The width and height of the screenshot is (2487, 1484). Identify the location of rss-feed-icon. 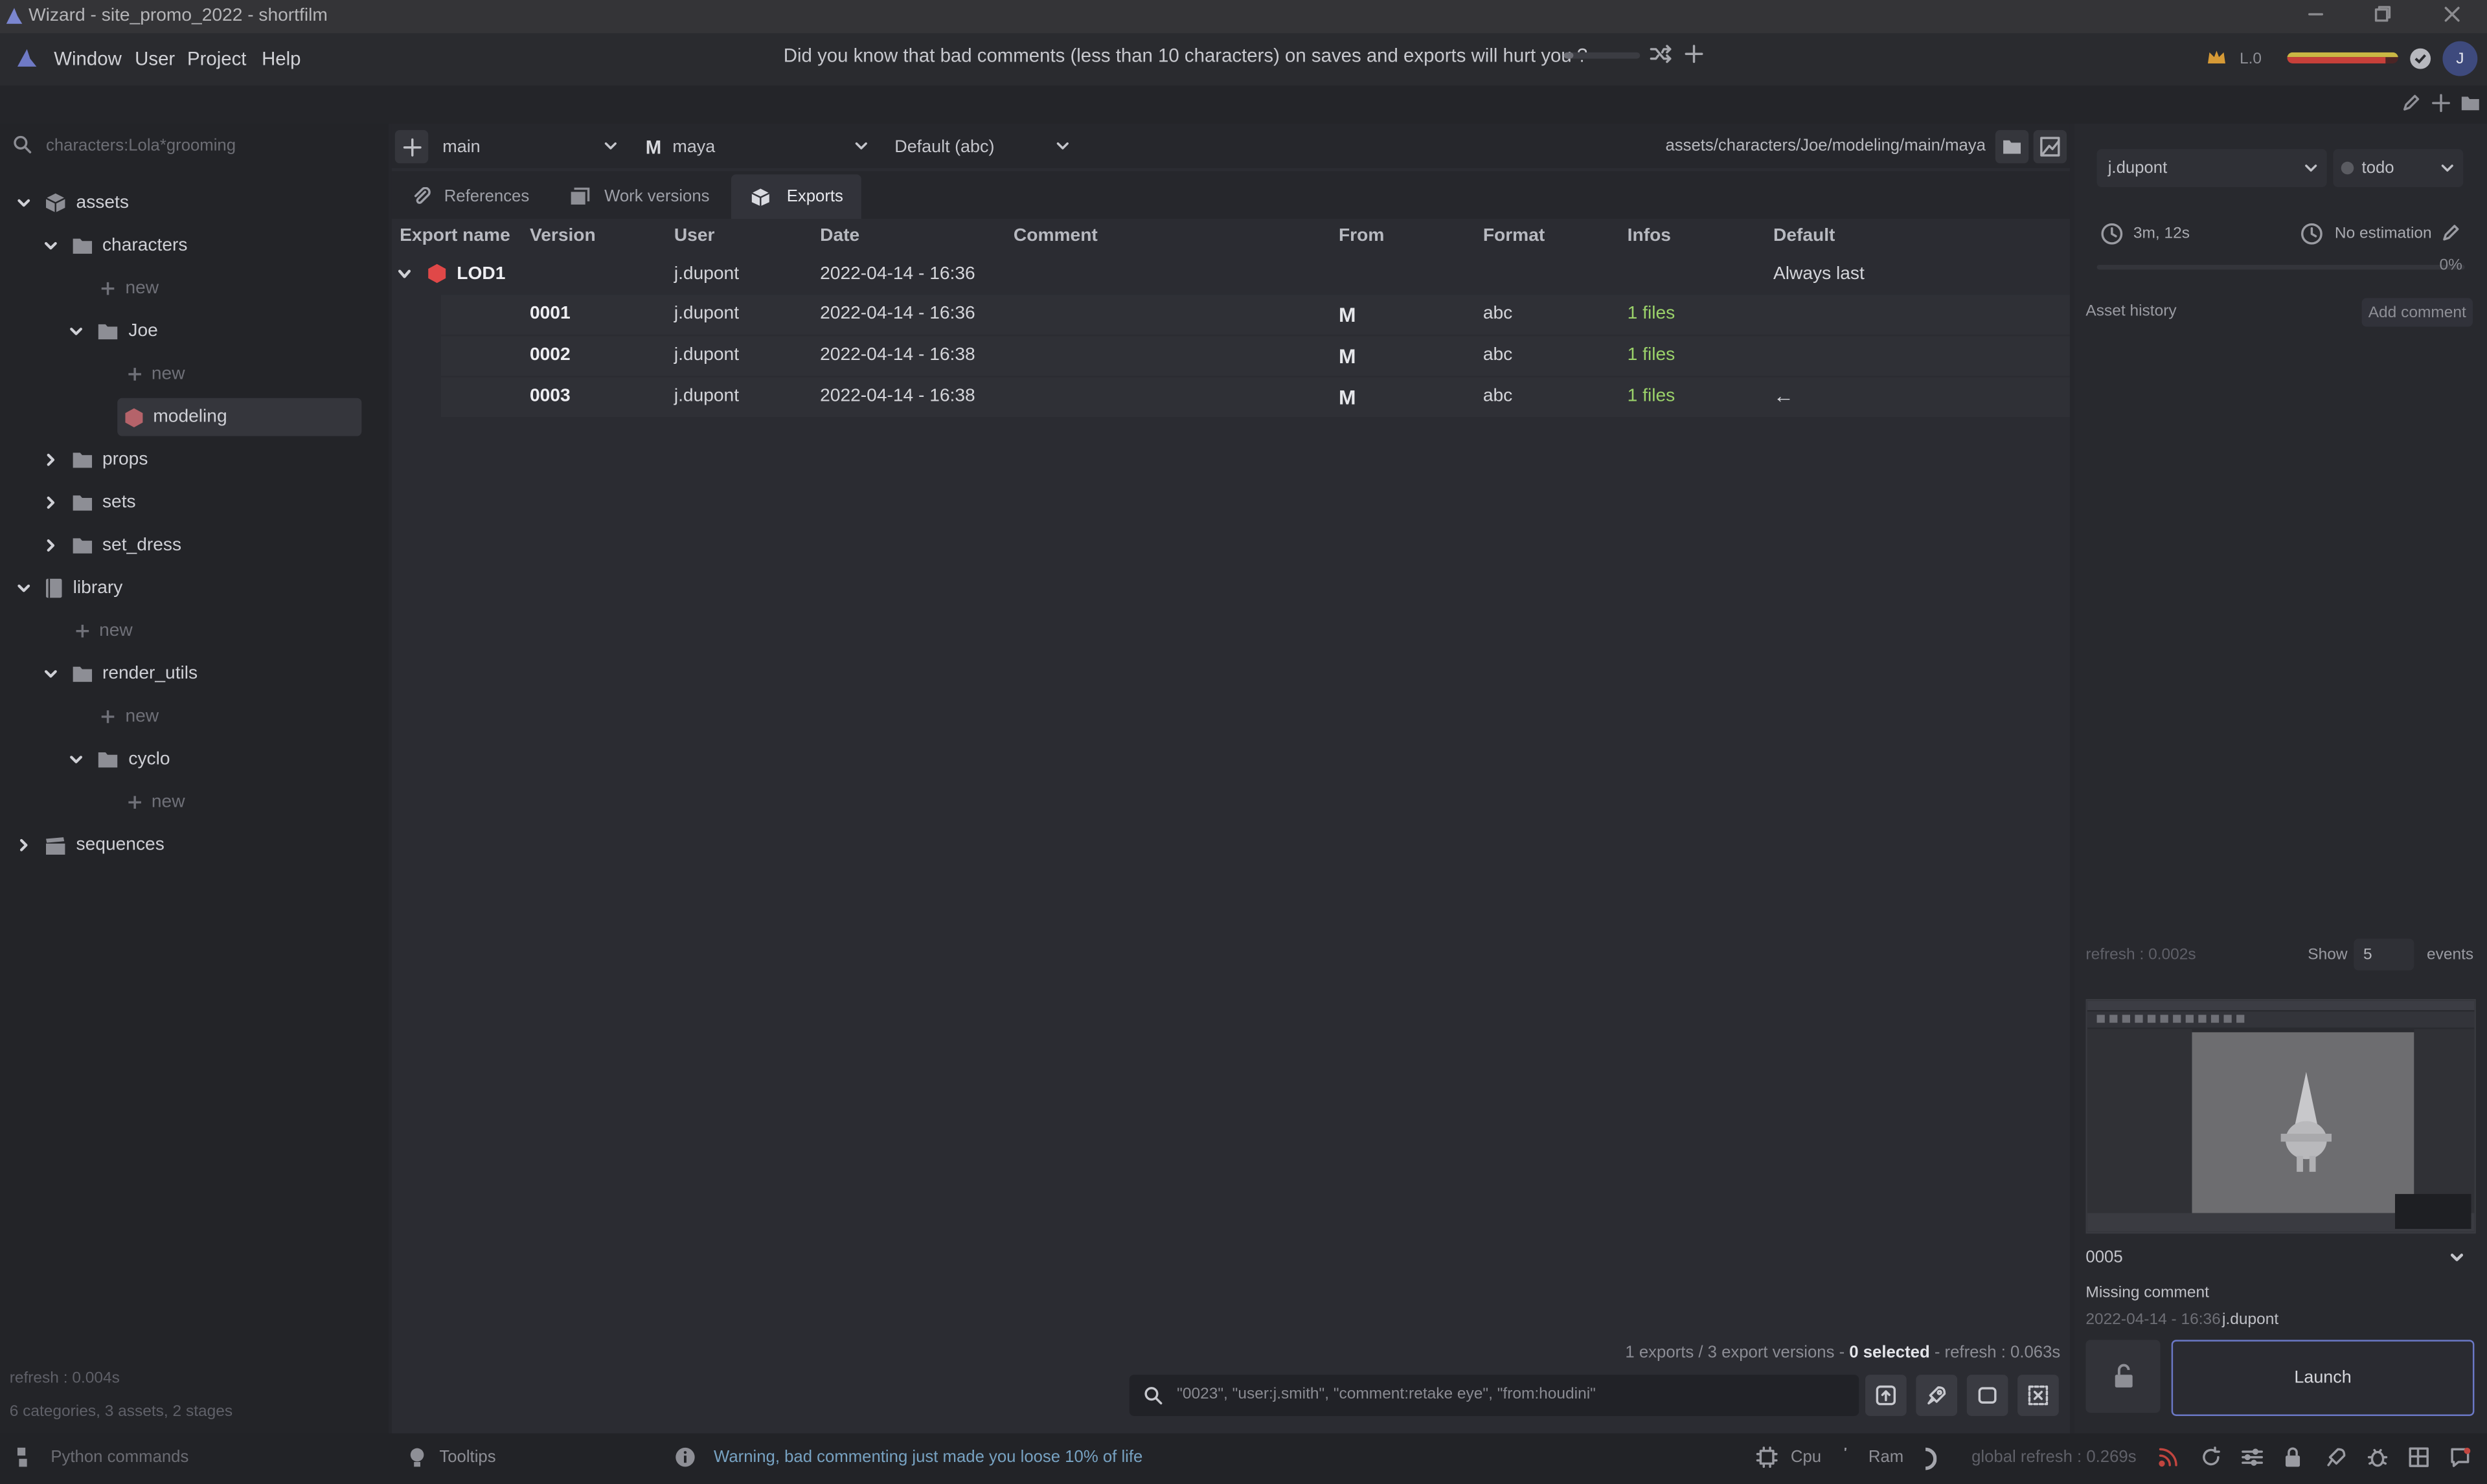
(2168, 1457).